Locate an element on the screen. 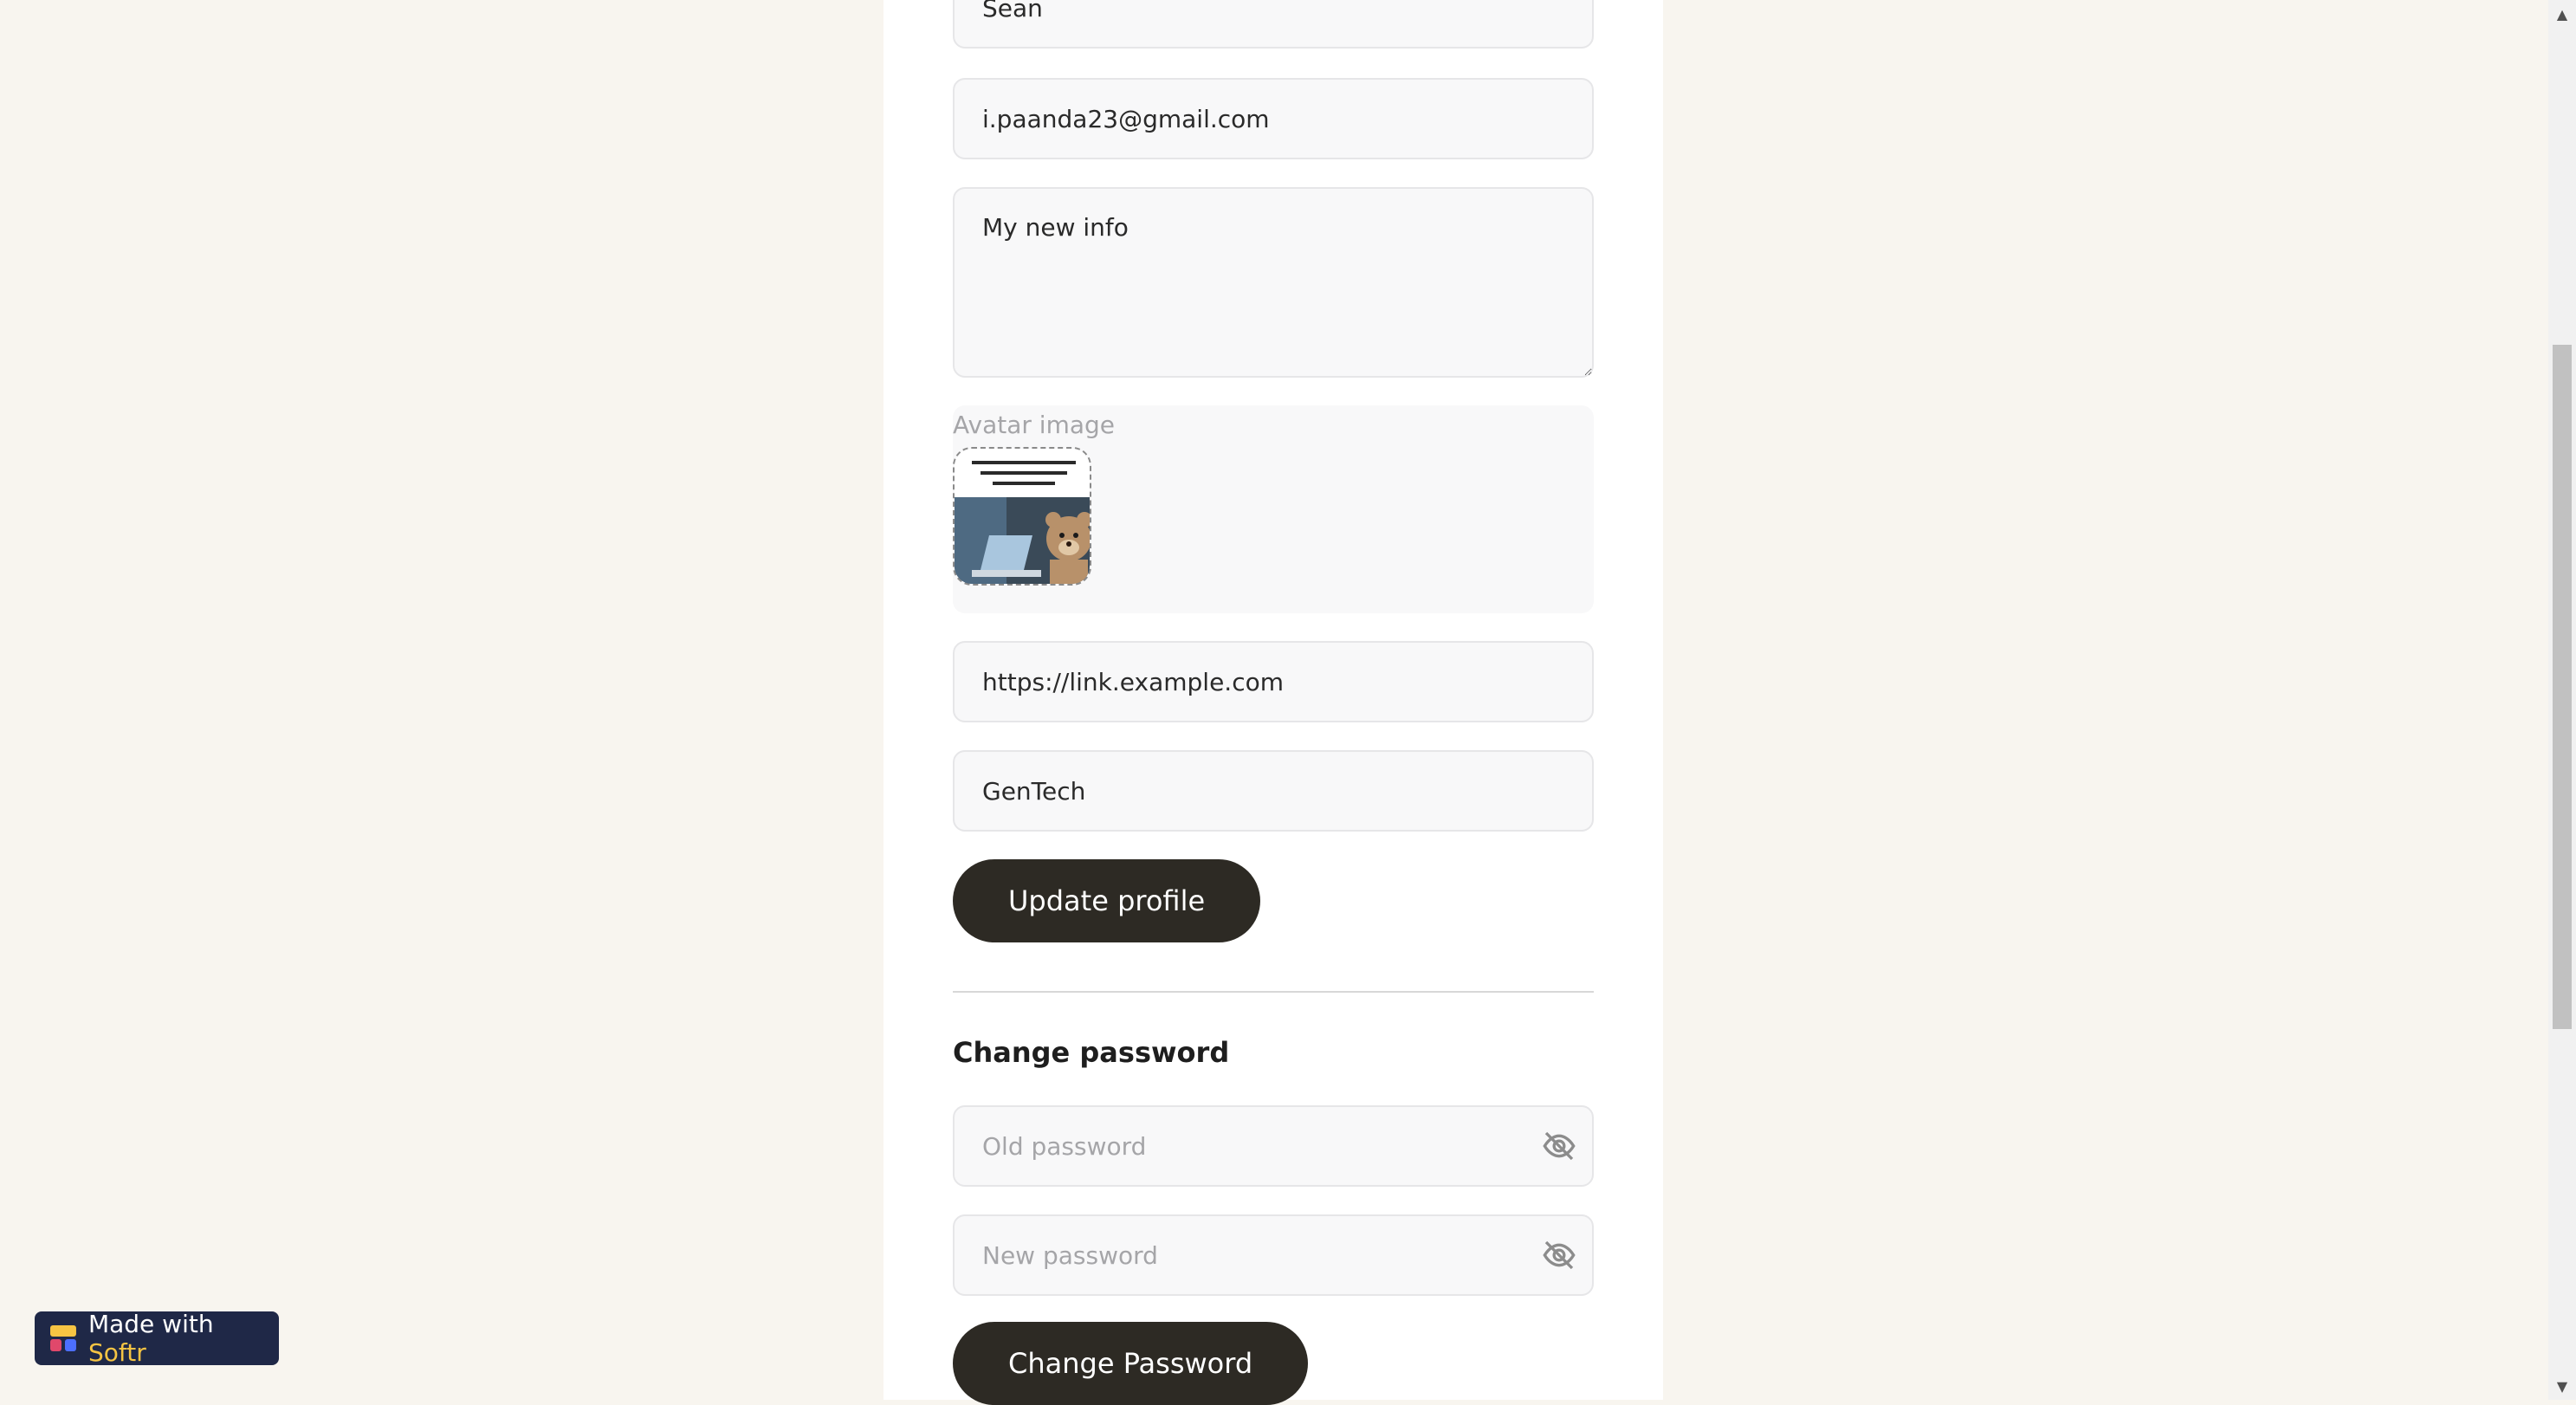  change-password-title: Change password is located at coordinates (1091, 1052).